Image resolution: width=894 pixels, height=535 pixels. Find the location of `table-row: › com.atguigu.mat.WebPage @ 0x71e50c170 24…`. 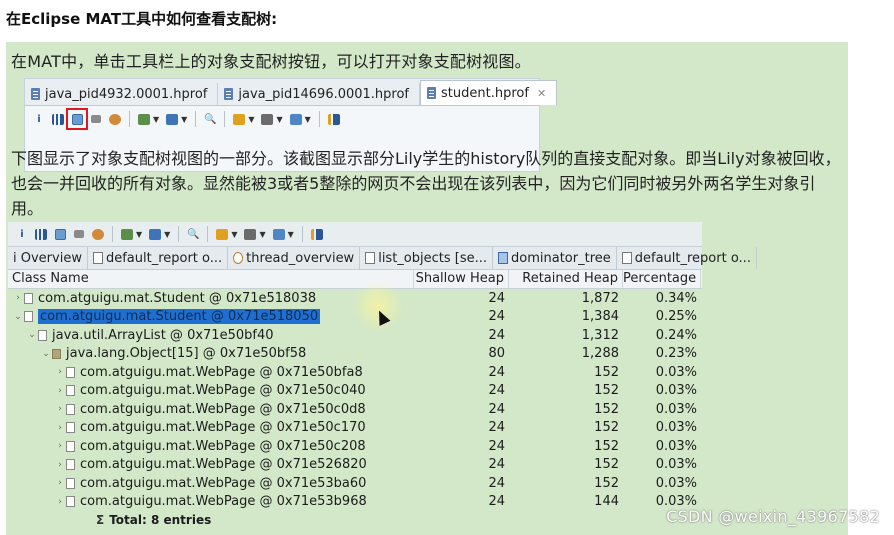

table-row: › com.atguigu.mat.WebPage @ 0x71e50c170 24… is located at coordinates (355, 428).